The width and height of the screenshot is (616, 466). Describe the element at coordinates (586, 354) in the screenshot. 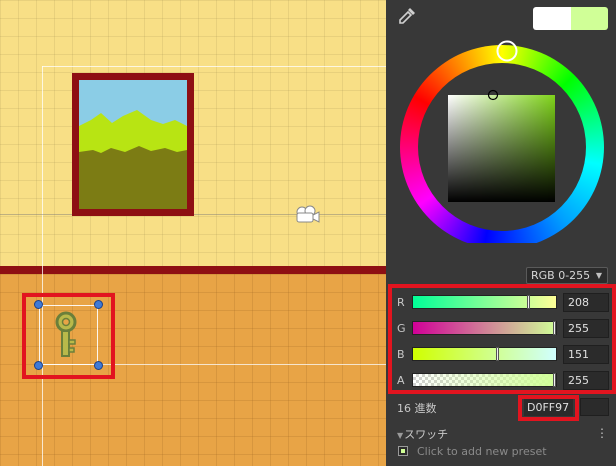

I see `blue-value-field: 151` at that location.